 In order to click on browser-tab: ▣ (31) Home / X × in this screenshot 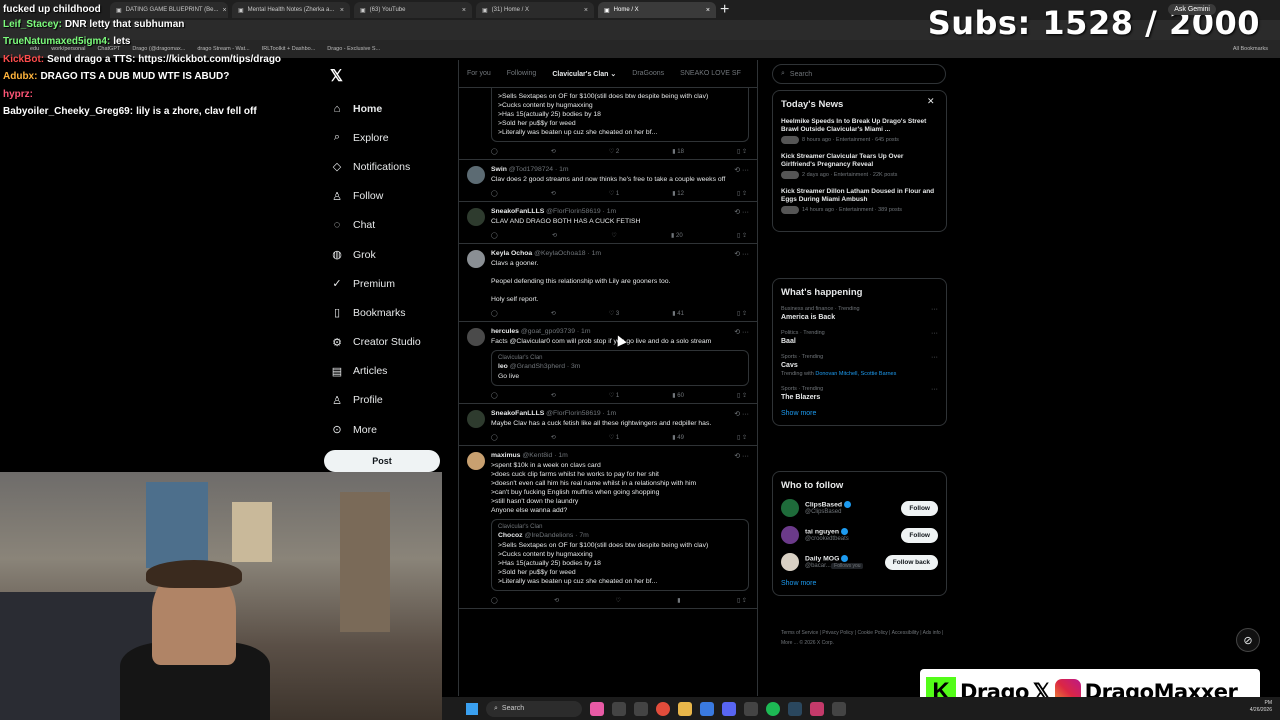, I will do `click(535, 10)`.